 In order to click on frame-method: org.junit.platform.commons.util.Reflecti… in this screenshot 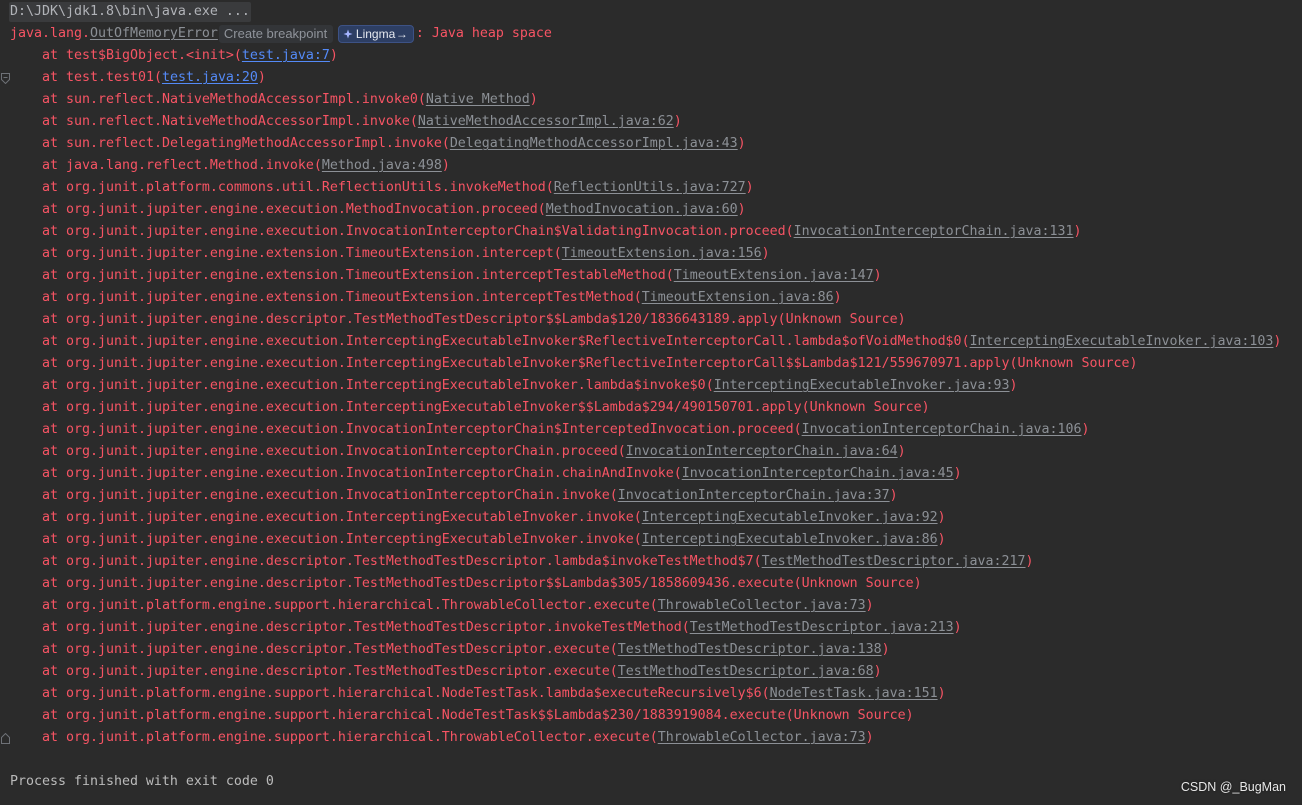, I will do `click(306, 187)`.